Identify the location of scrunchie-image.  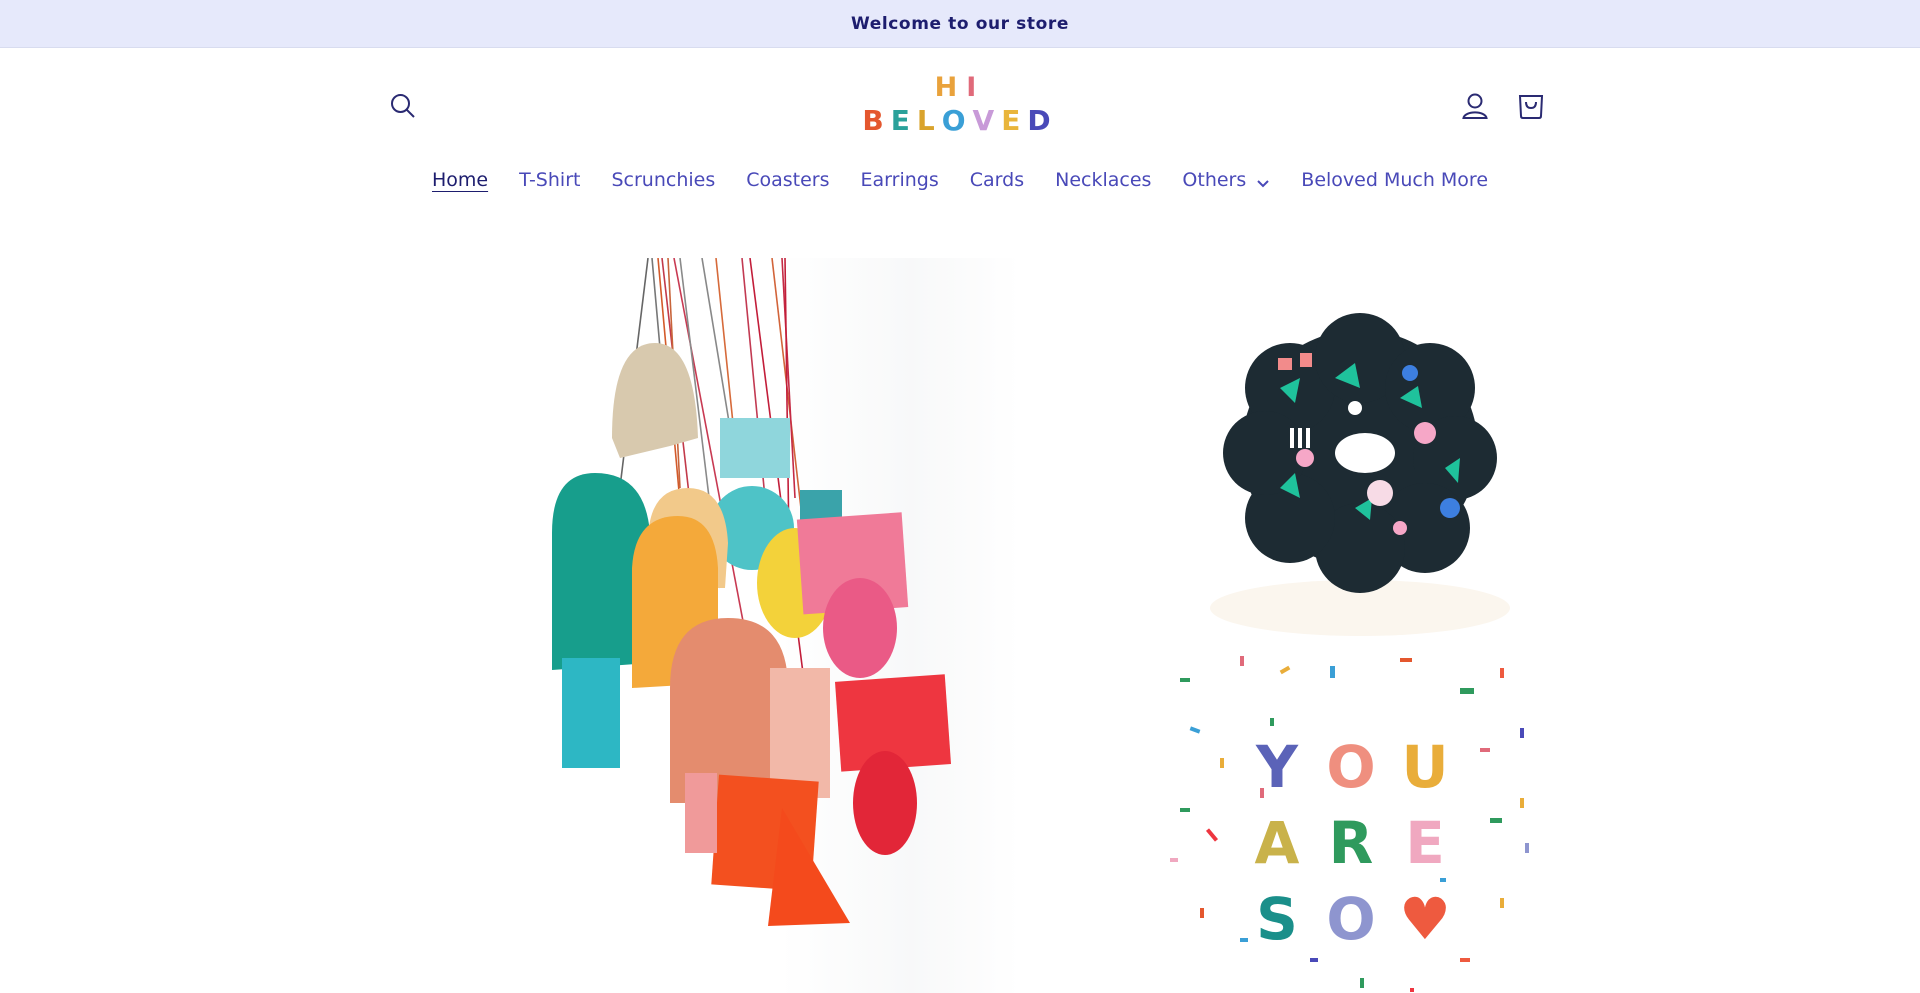
(1355, 448).